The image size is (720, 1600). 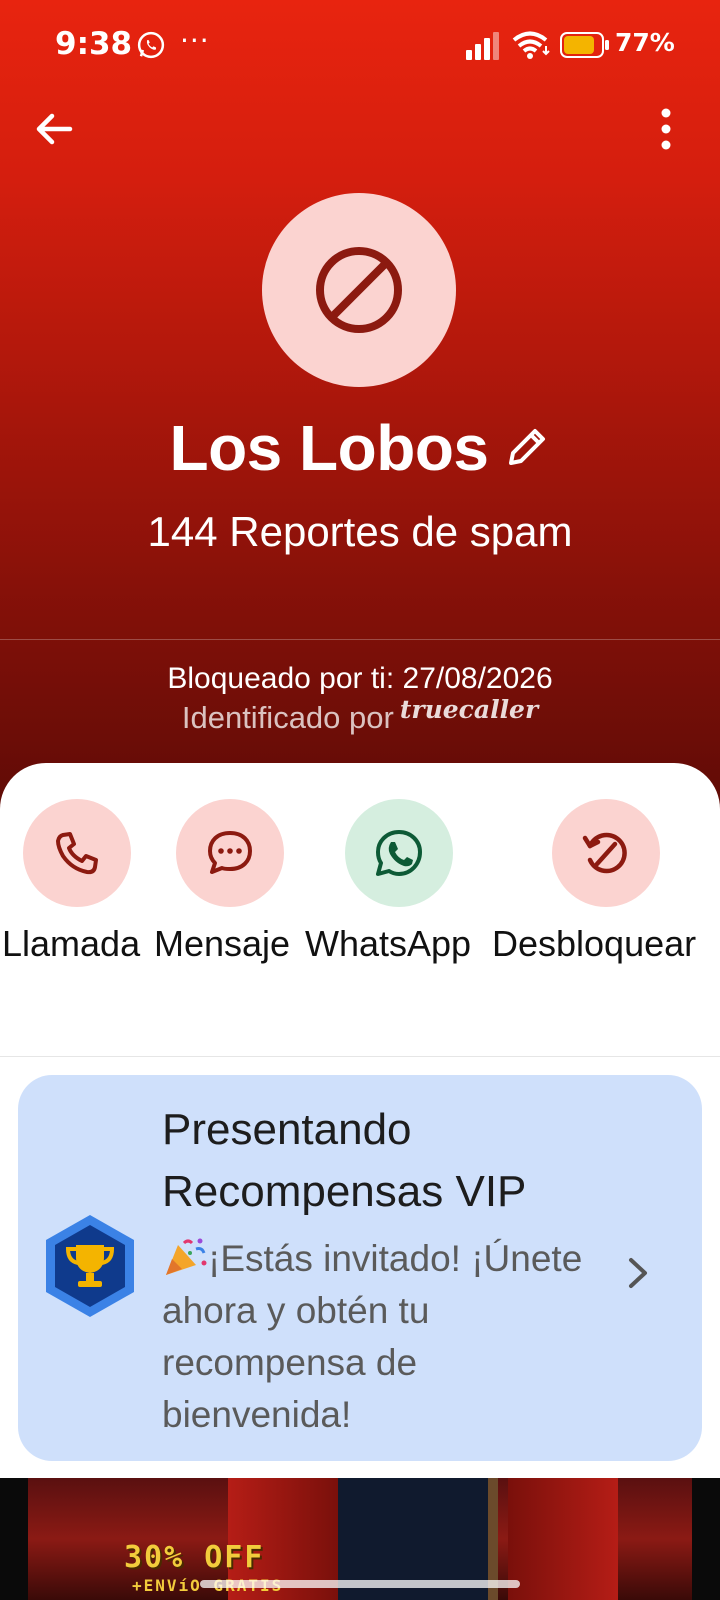 I want to click on message-icon, so click(x=230, y=852).